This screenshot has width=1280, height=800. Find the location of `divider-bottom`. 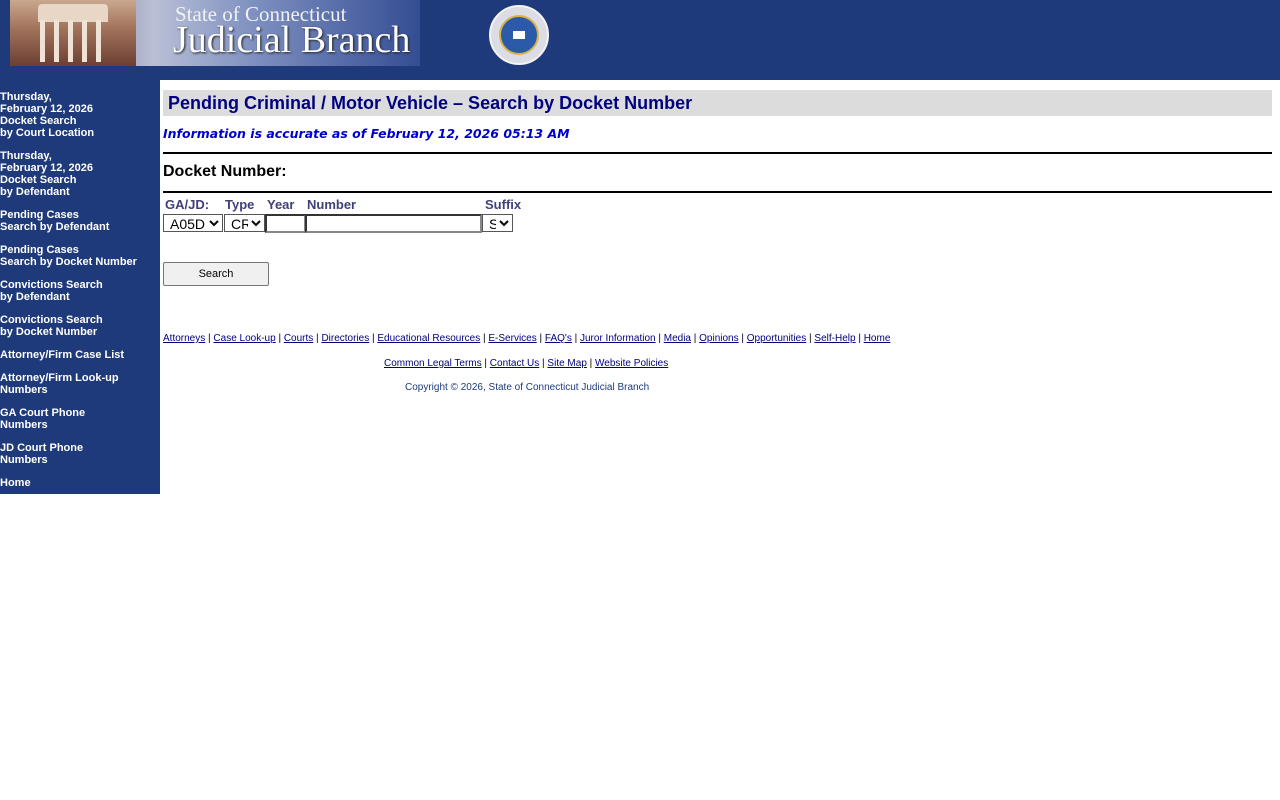

divider-bottom is located at coordinates (717, 192).